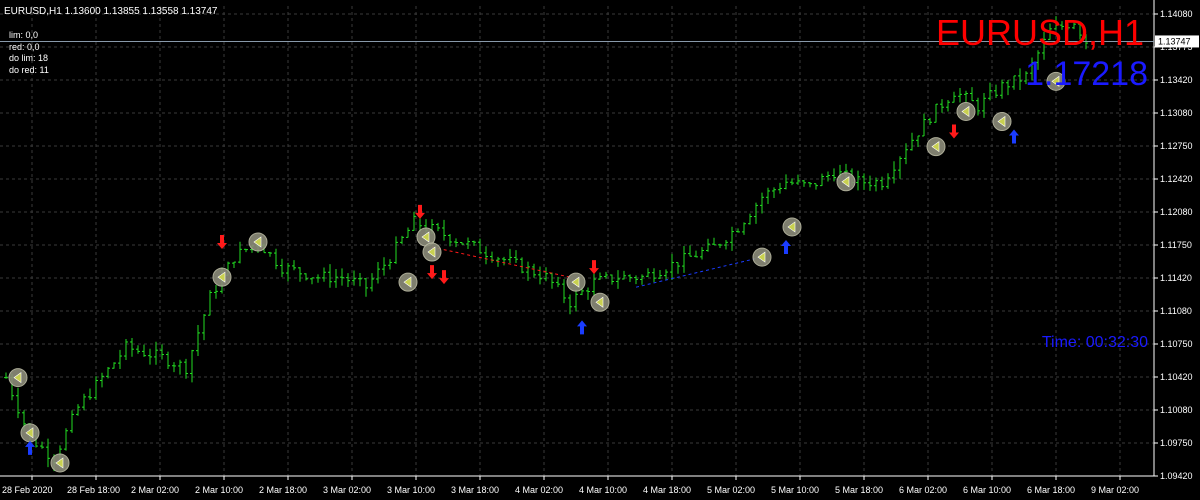 The height and width of the screenshot is (500, 1200). I want to click on y-tick-label: 1.14080, so click(1176, 14).